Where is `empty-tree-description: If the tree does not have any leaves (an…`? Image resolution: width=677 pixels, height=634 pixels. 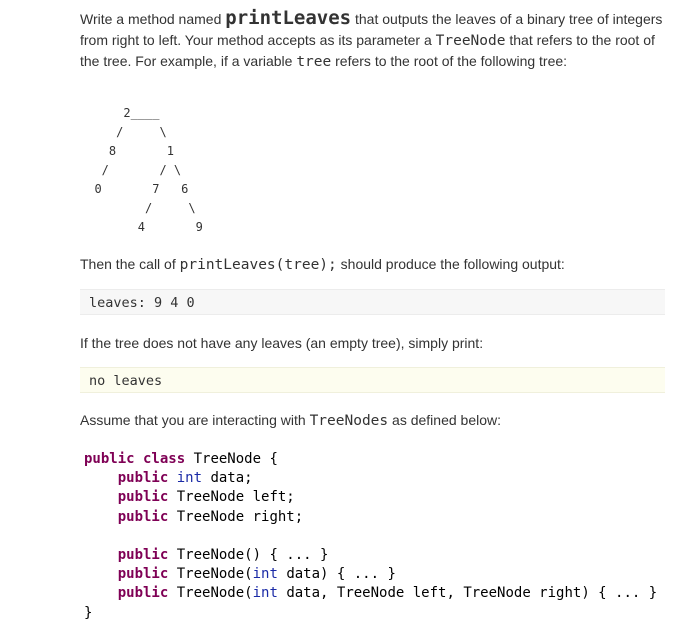
empty-tree-description: If the tree does not have any leaves (an… is located at coordinates (282, 343).